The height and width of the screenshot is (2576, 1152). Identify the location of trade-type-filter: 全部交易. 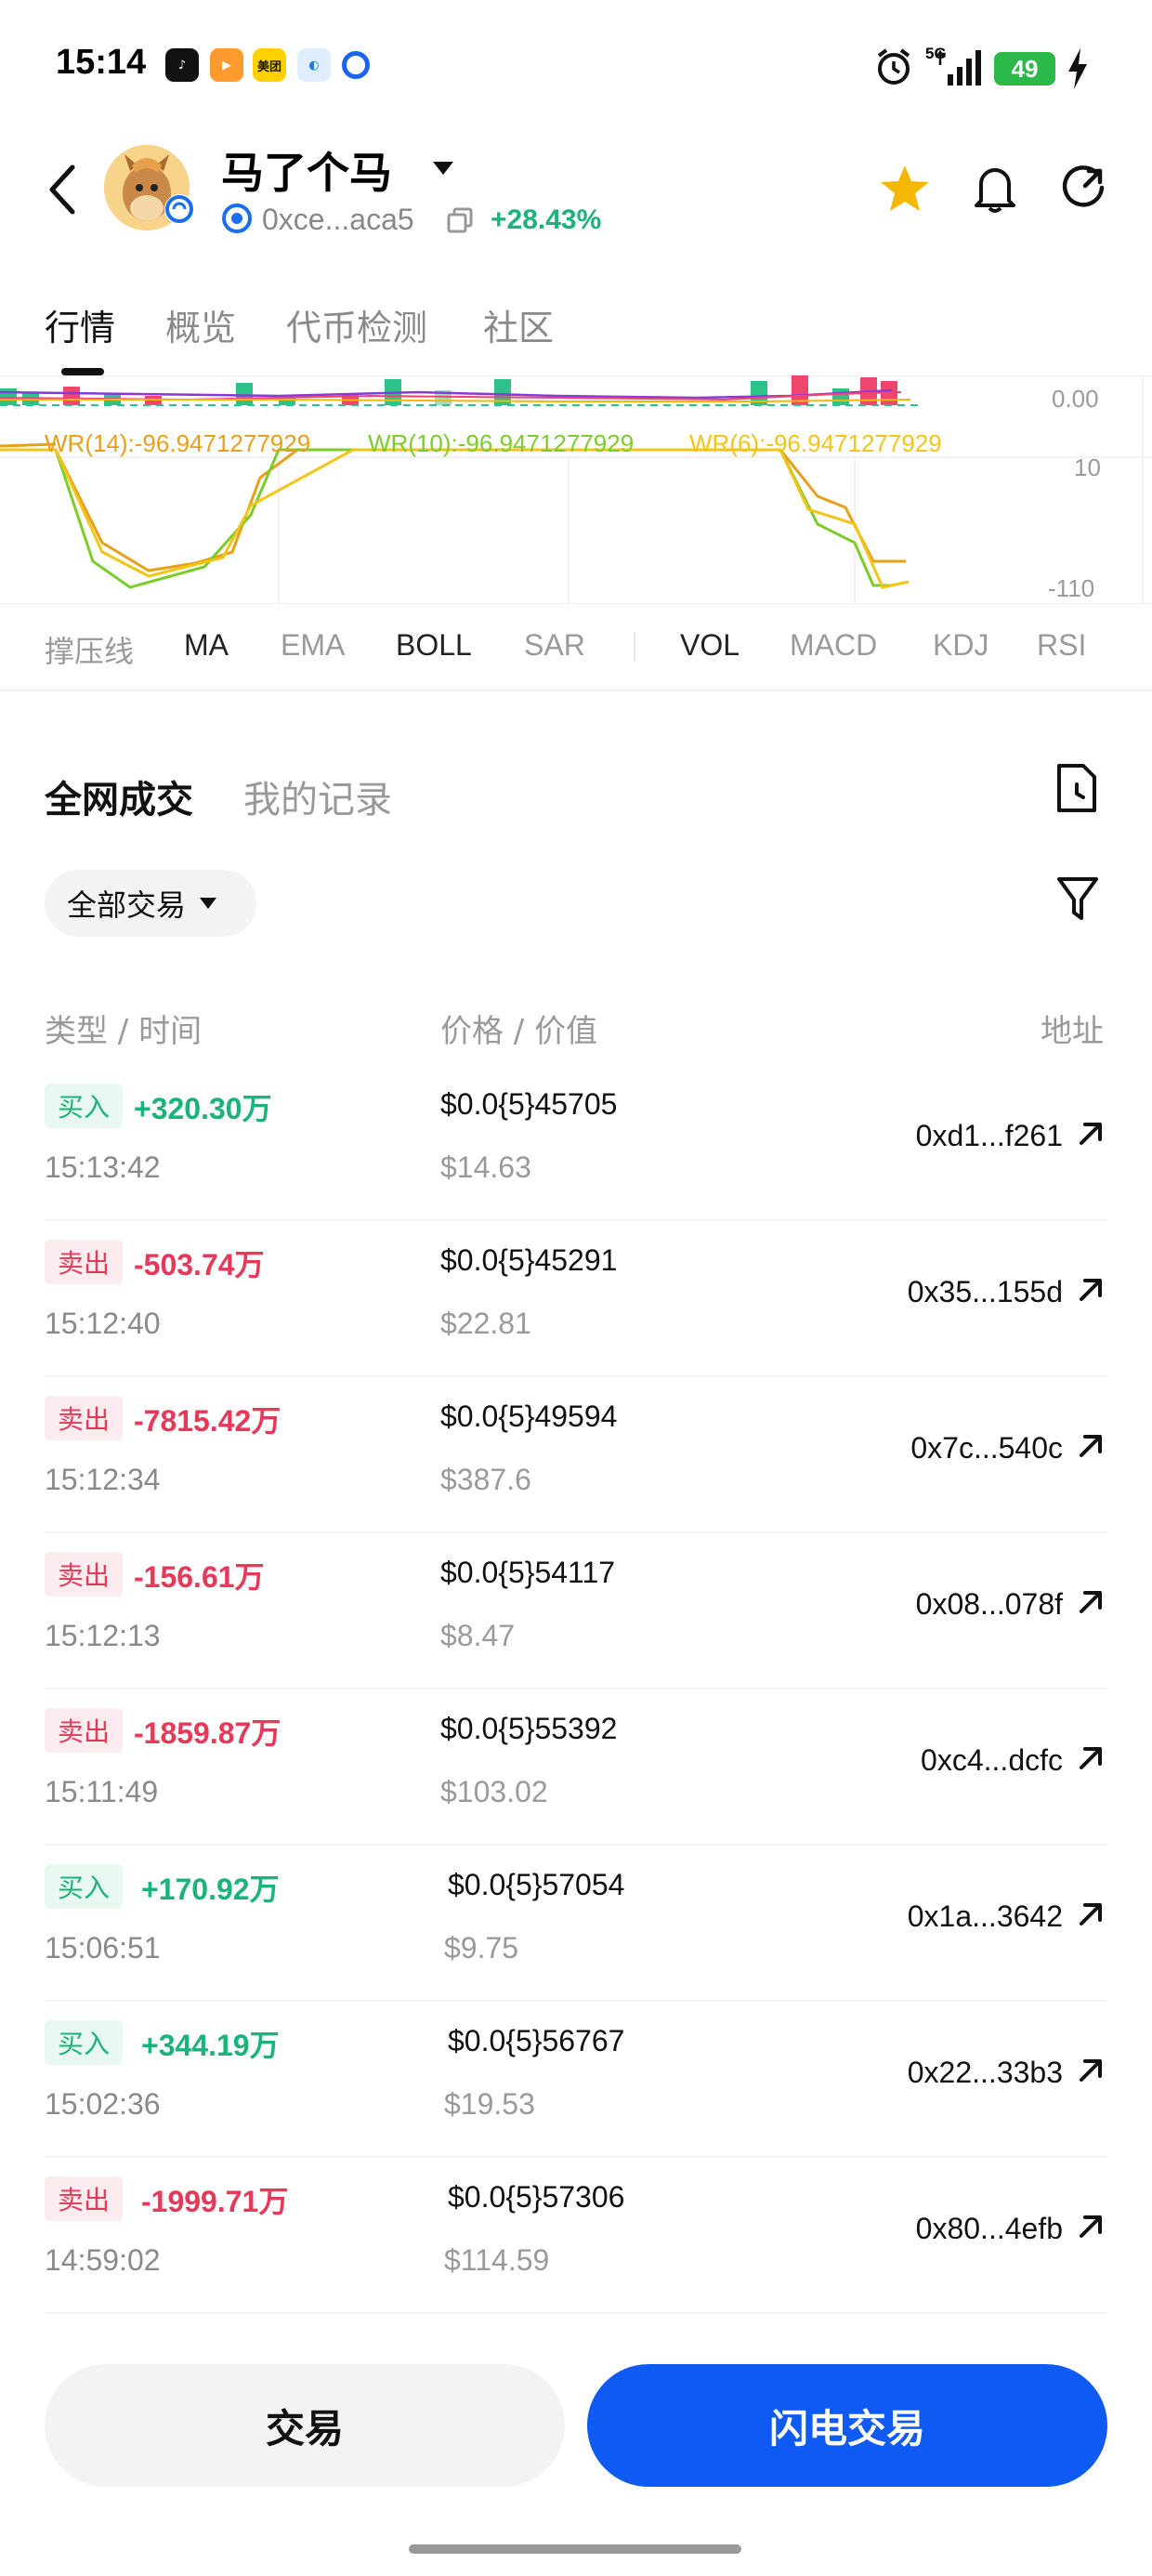
(150, 903).